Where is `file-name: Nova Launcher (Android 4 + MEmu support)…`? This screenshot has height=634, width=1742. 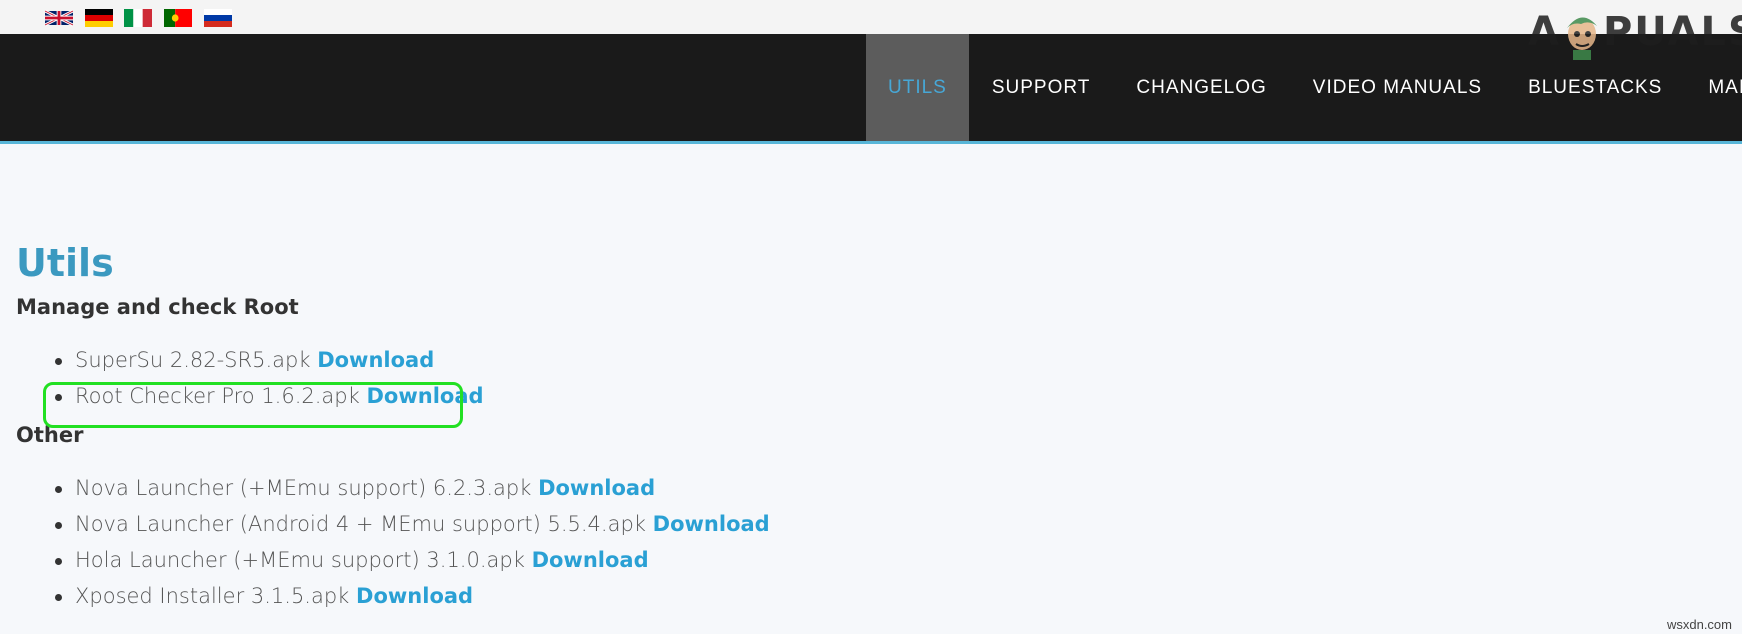 file-name: Nova Launcher (Android 4 + MEmu support)… is located at coordinates (360, 524).